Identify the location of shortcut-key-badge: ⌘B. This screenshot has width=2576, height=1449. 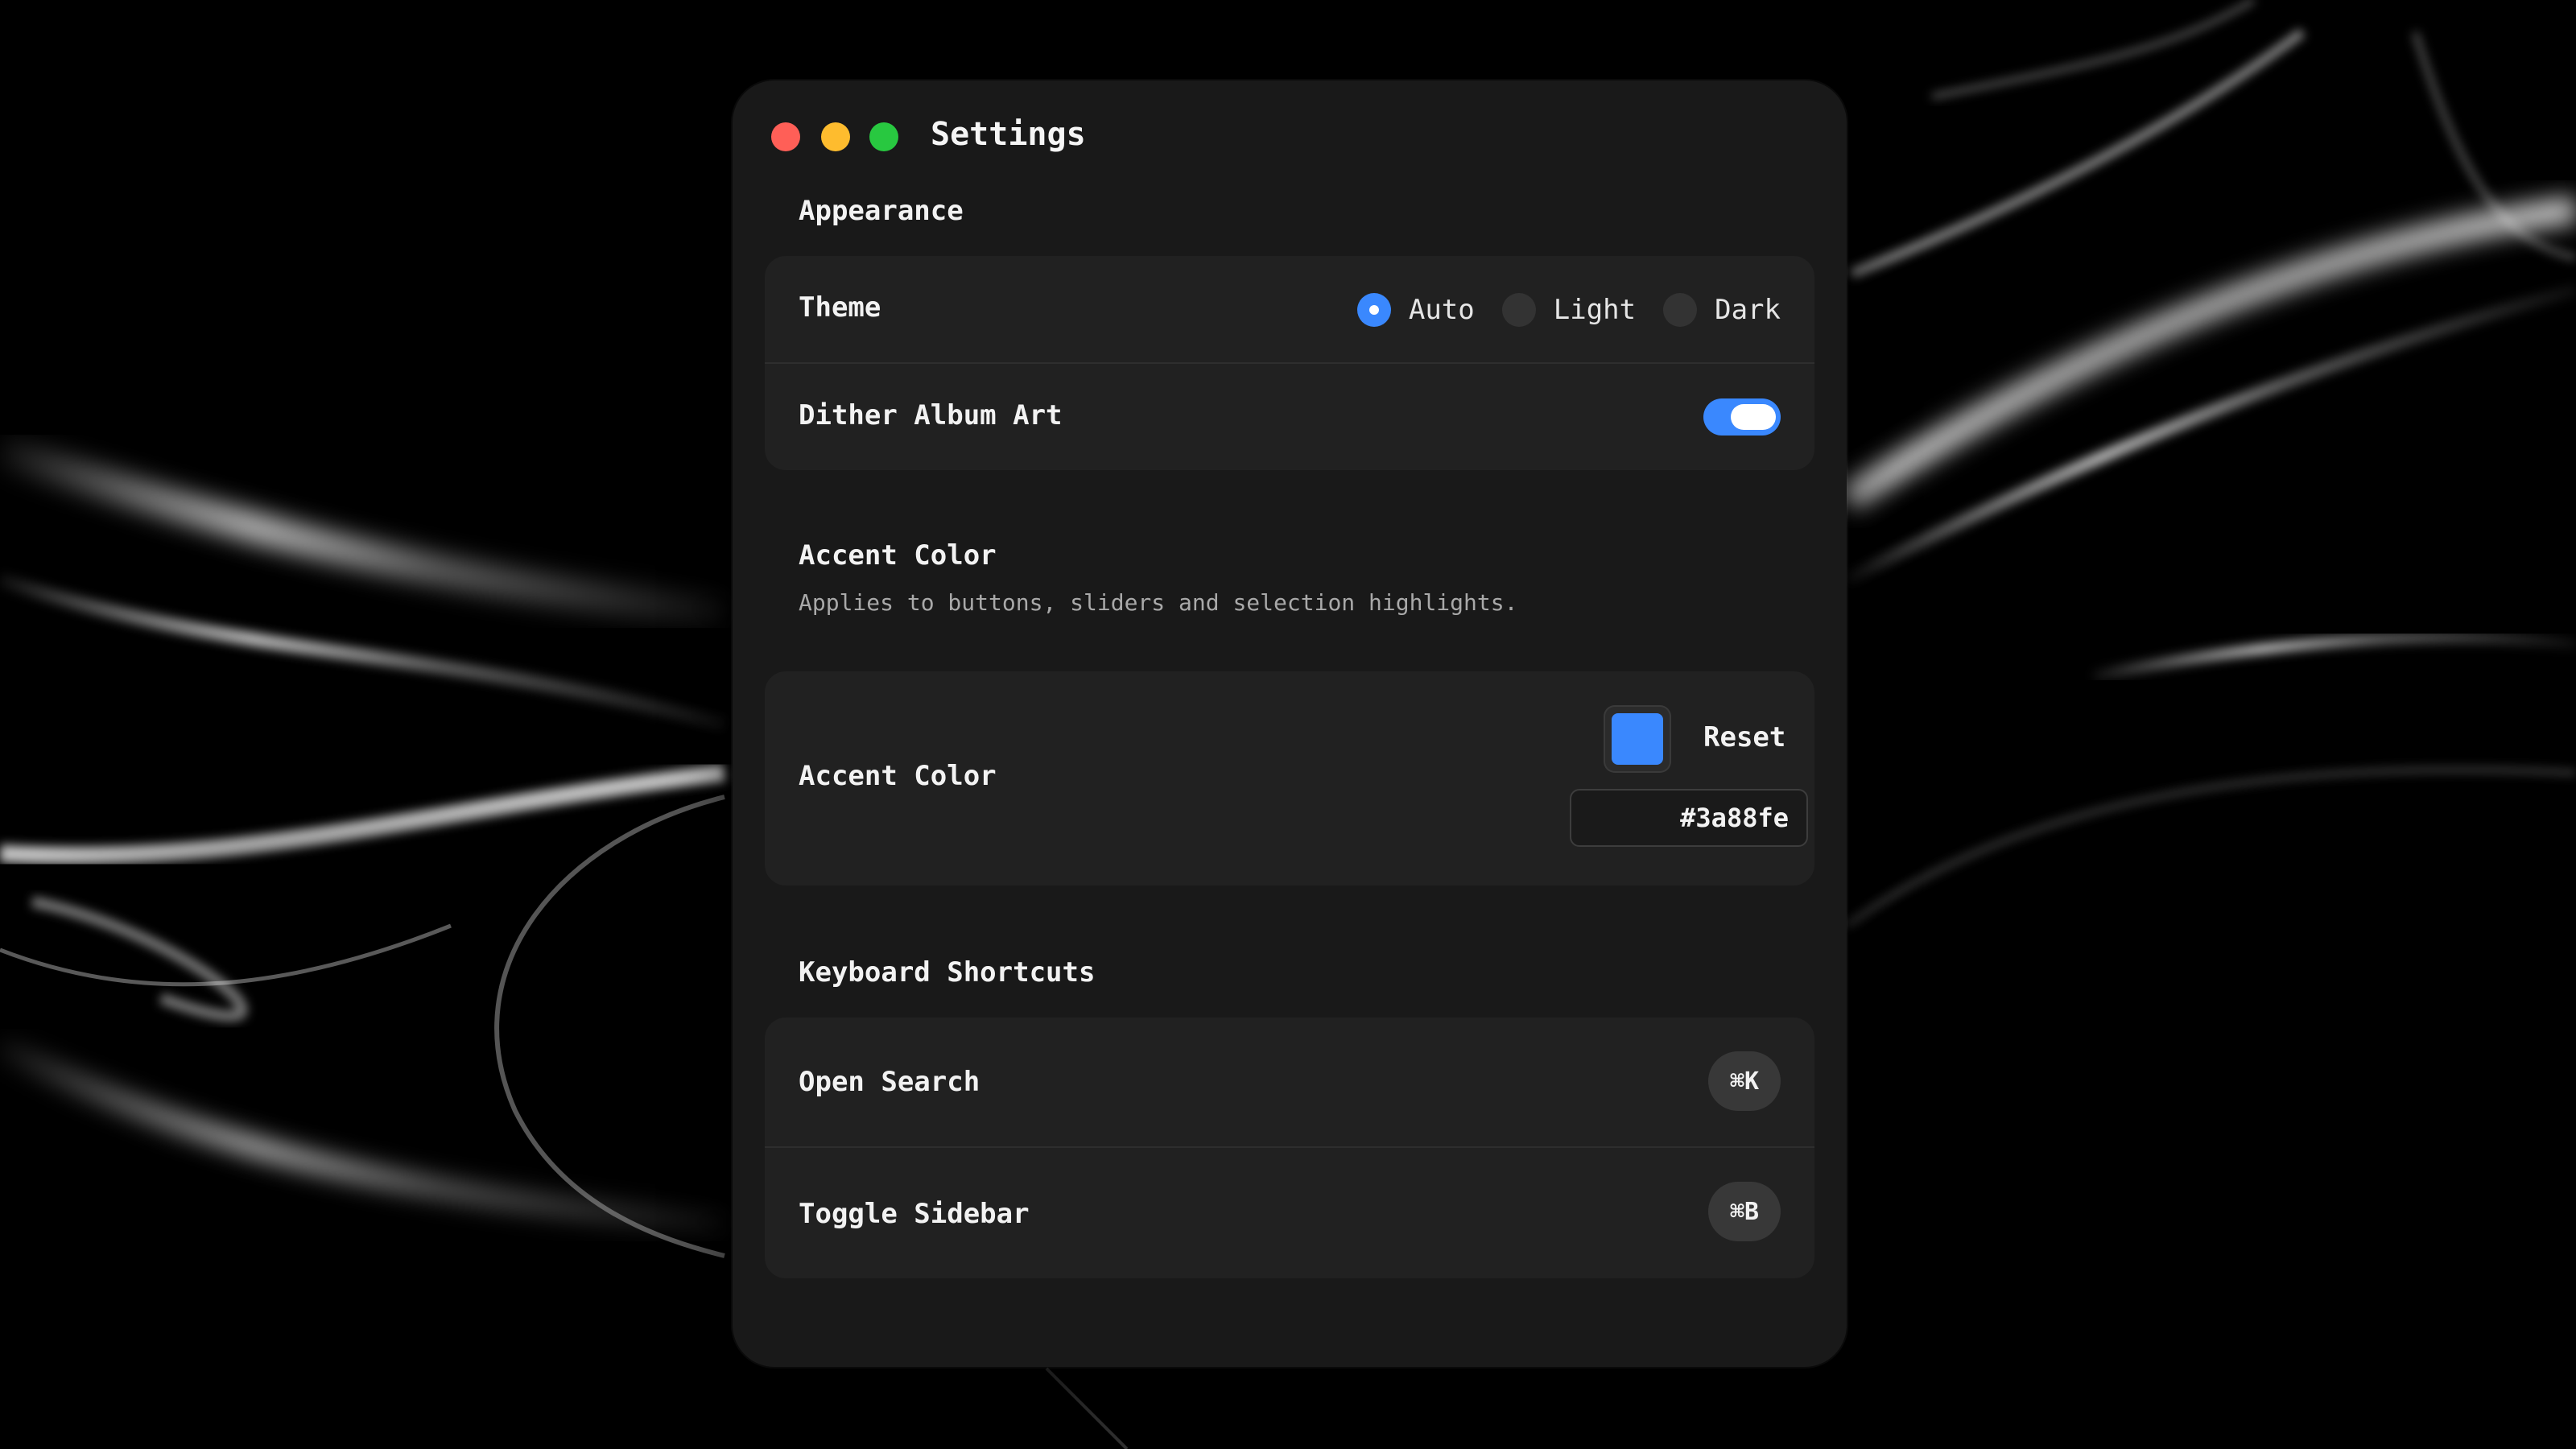
(1744, 1211).